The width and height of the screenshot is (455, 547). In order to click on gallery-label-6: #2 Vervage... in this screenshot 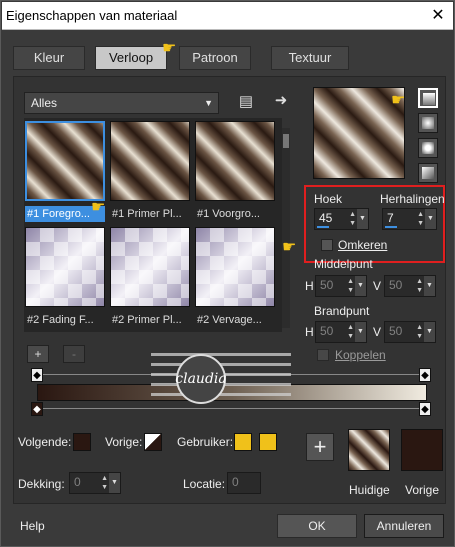, I will do `click(235, 320)`.